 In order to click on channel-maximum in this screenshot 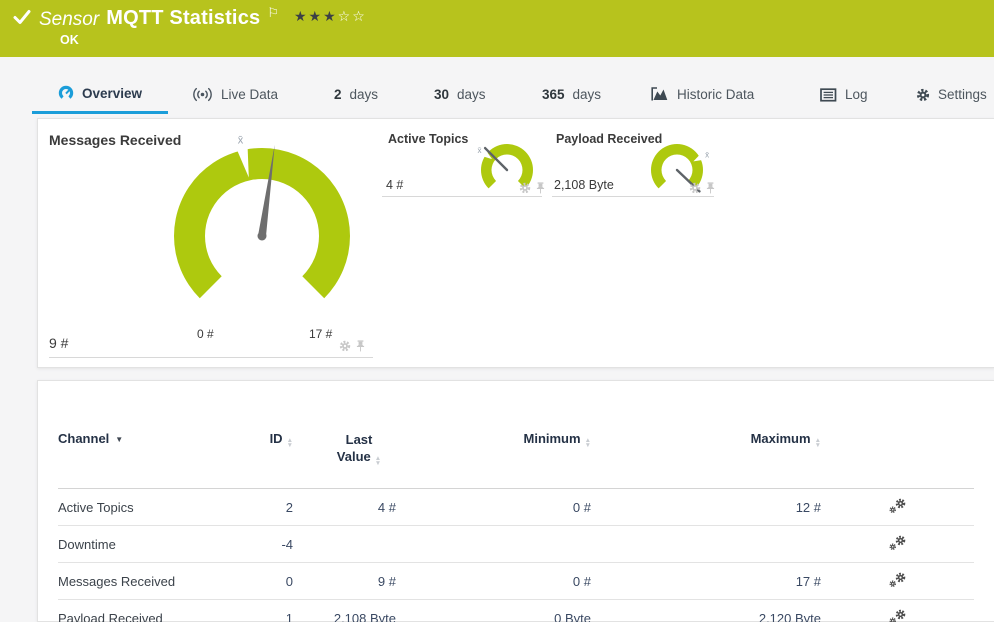, I will do `click(706, 544)`.